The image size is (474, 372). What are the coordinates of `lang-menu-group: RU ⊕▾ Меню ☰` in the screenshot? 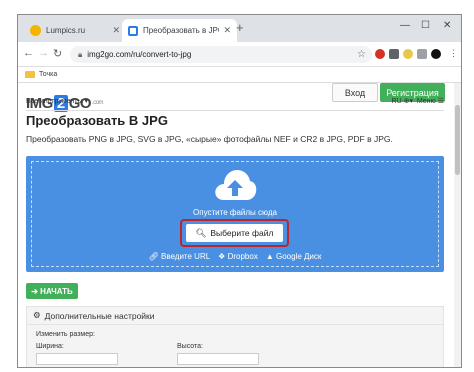 It's located at (418, 101).